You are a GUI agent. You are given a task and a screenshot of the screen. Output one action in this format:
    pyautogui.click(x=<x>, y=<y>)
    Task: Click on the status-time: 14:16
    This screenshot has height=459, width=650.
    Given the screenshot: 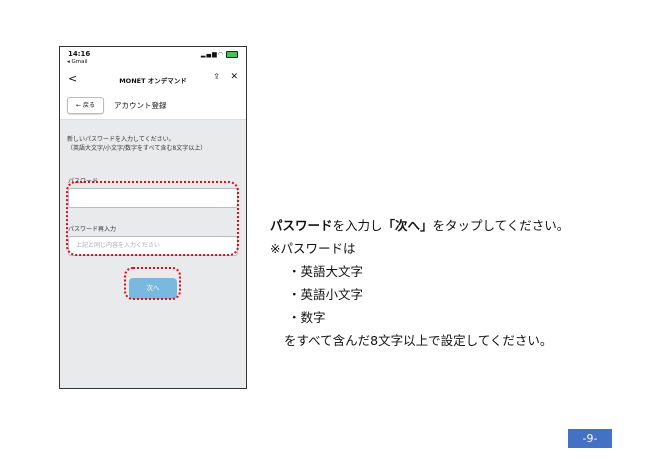 What is the action you would take?
    pyautogui.click(x=79, y=54)
    